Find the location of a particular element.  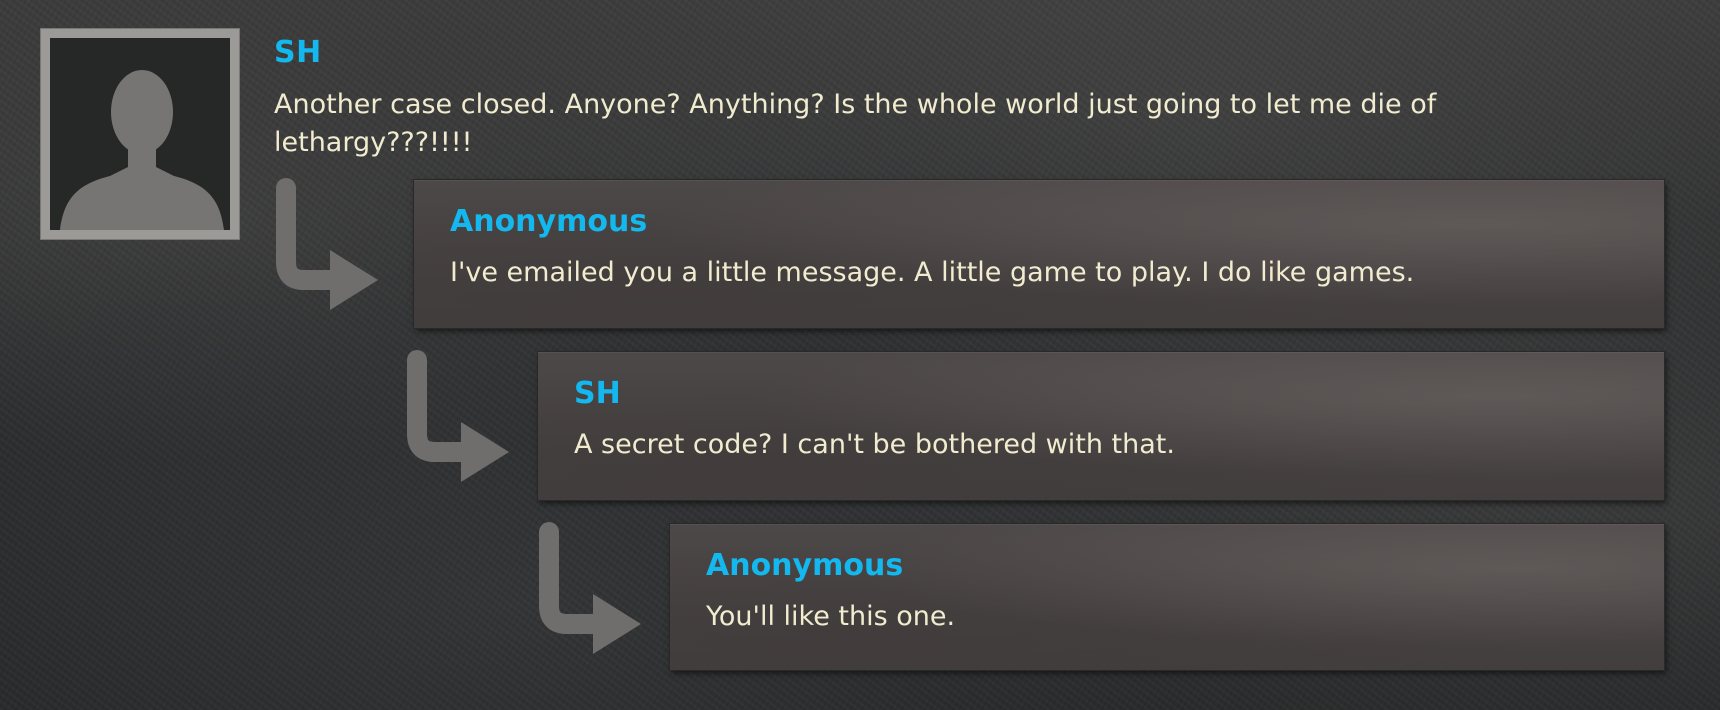

avatar is located at coordinates (140, 134).